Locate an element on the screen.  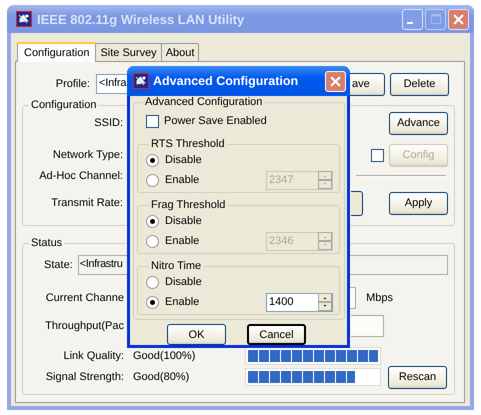
unit-label: Mbps is located at coordinates (379, 298).